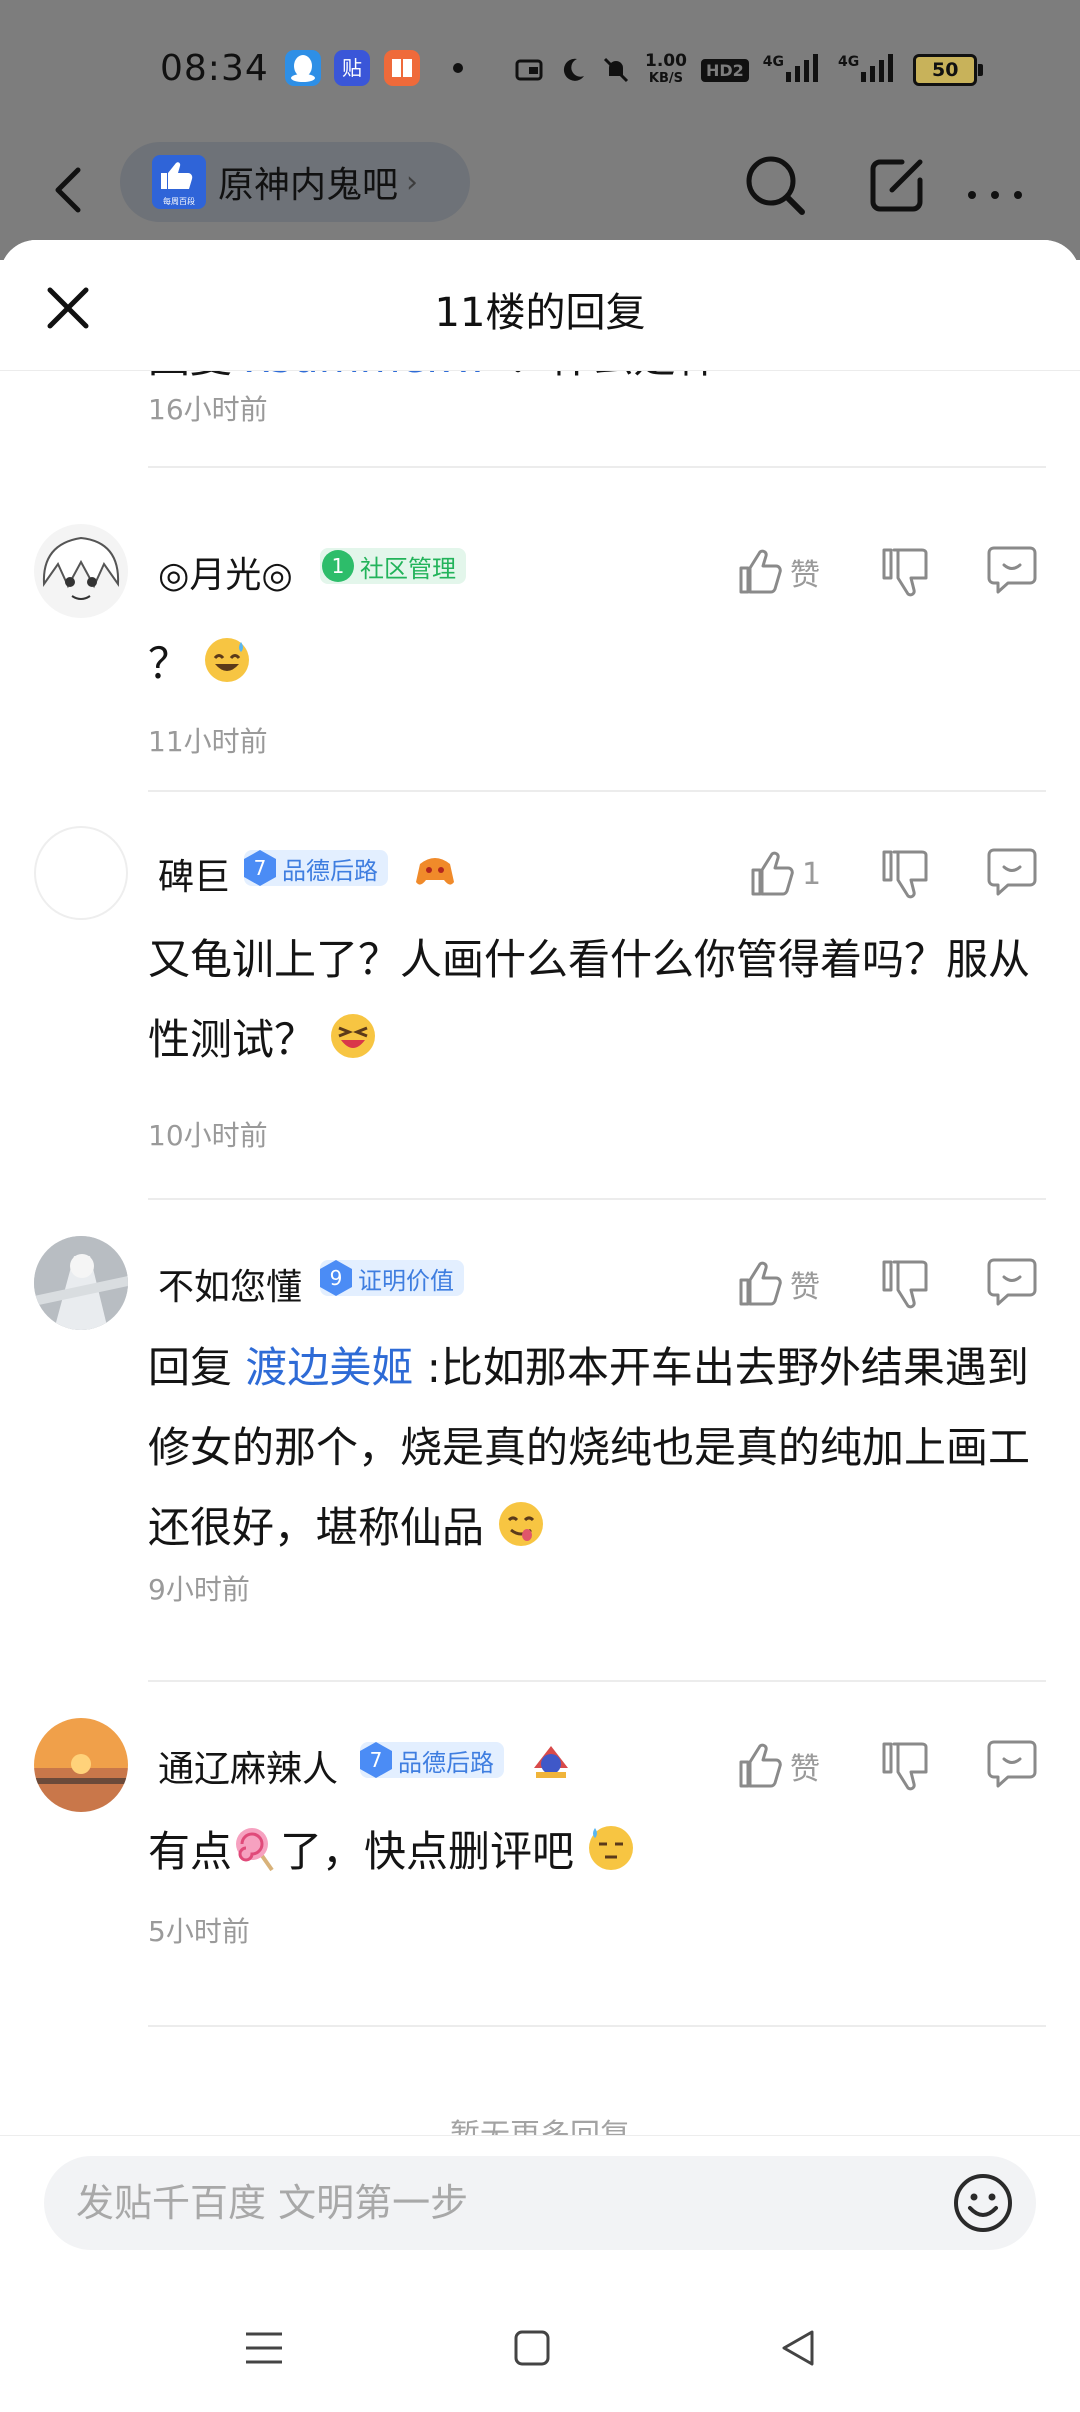 The width and height of the screenshot is (1080, 2412). Describe the element at coordinates (598, 664) in the screenshot. I see `reply-text: ？` at that location.